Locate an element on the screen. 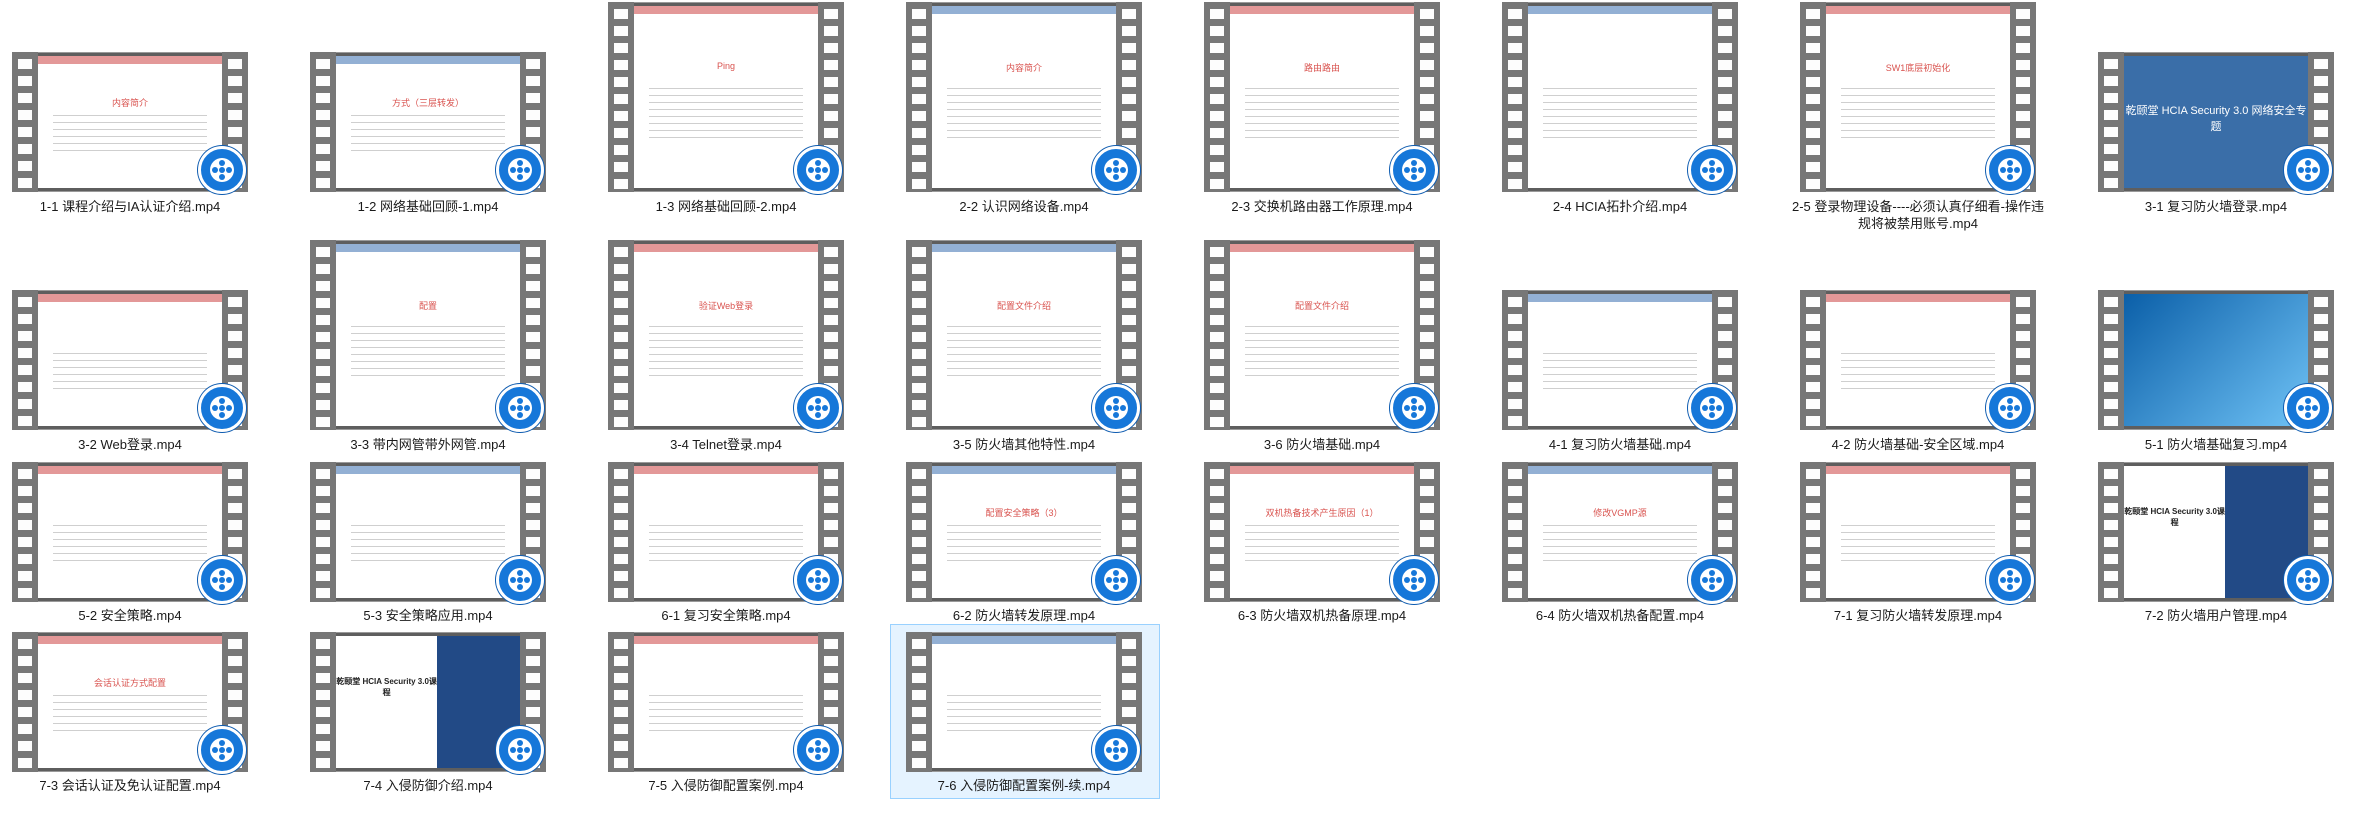 Image resolution: width=2370 pixels, height=825 pixels. video-file-tile: 修改VGMP源 6-4 防火墙双机热备配置.mp4 is located at coordinates (1620, 412).